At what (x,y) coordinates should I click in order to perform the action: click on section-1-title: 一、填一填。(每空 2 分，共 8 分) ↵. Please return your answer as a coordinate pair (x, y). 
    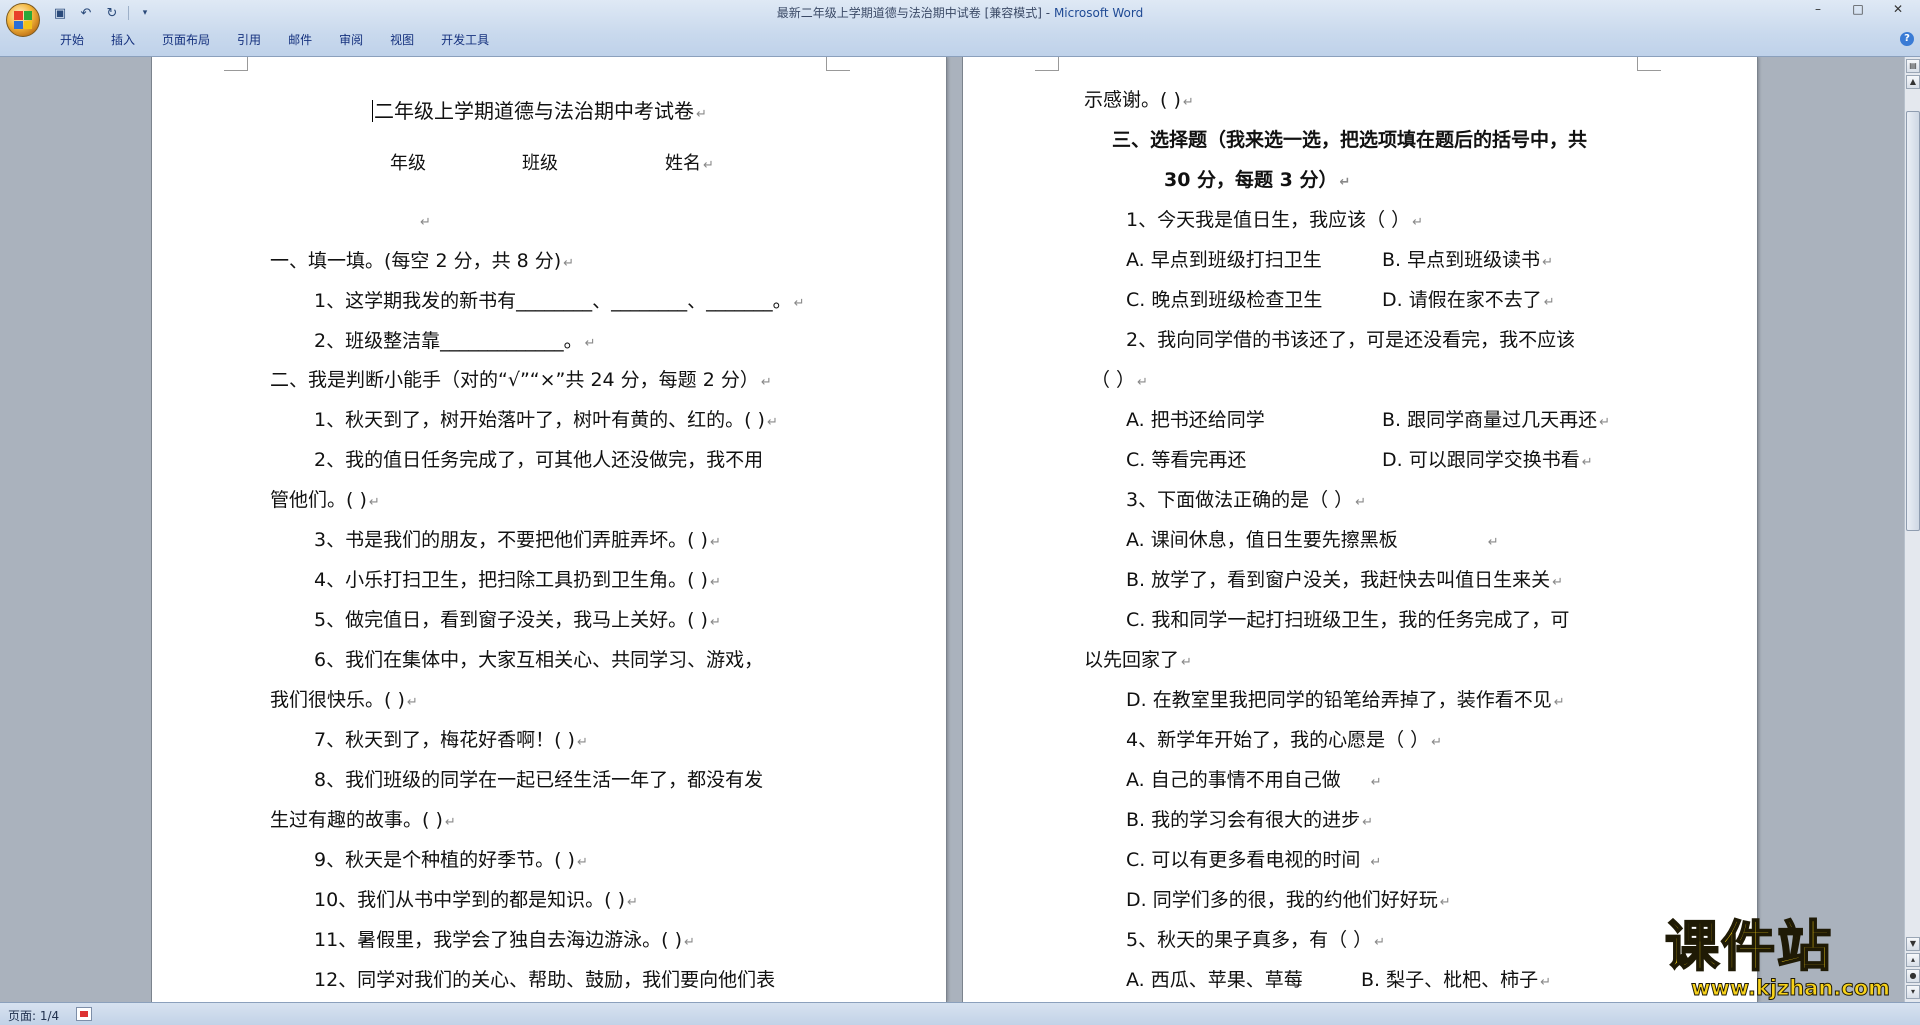
    Looking at the image, I should click on (422, 261).